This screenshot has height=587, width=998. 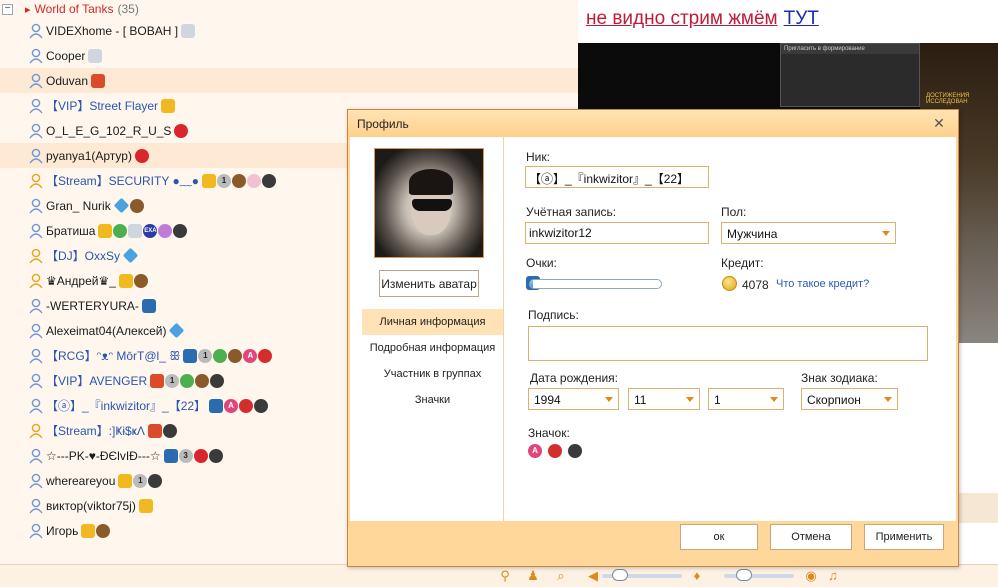 I want to click on ok-button: ок, so click(x=719, y=537).